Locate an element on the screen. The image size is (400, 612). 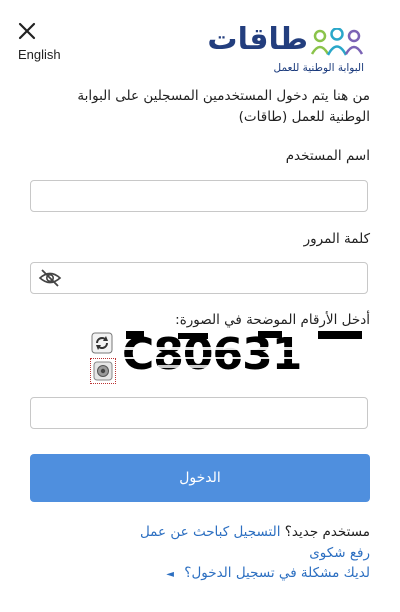
close-icon is located at coordinates (27, 31).